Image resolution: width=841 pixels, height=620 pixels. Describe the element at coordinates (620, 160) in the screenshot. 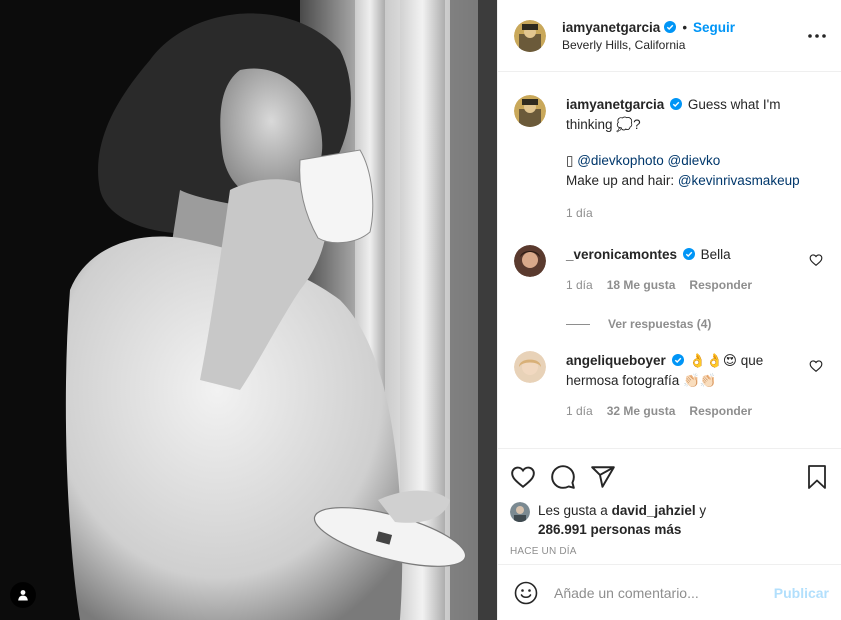

I see `mention-dievkophoto: @dievkophoto` at that location.